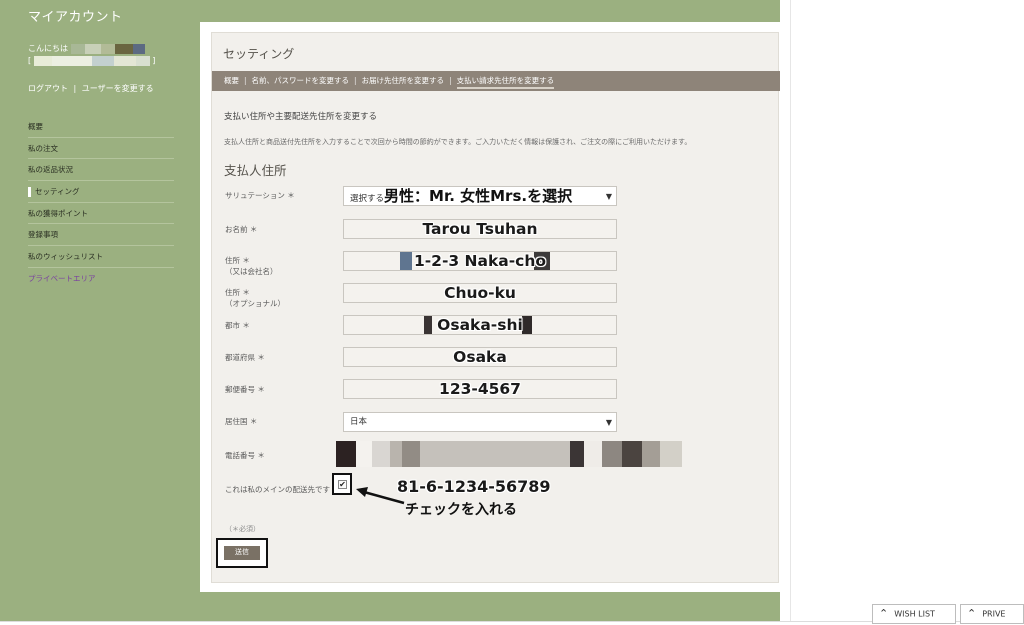  I want to click on salutation-label: サリュテーション ＊, so click(260, 195).